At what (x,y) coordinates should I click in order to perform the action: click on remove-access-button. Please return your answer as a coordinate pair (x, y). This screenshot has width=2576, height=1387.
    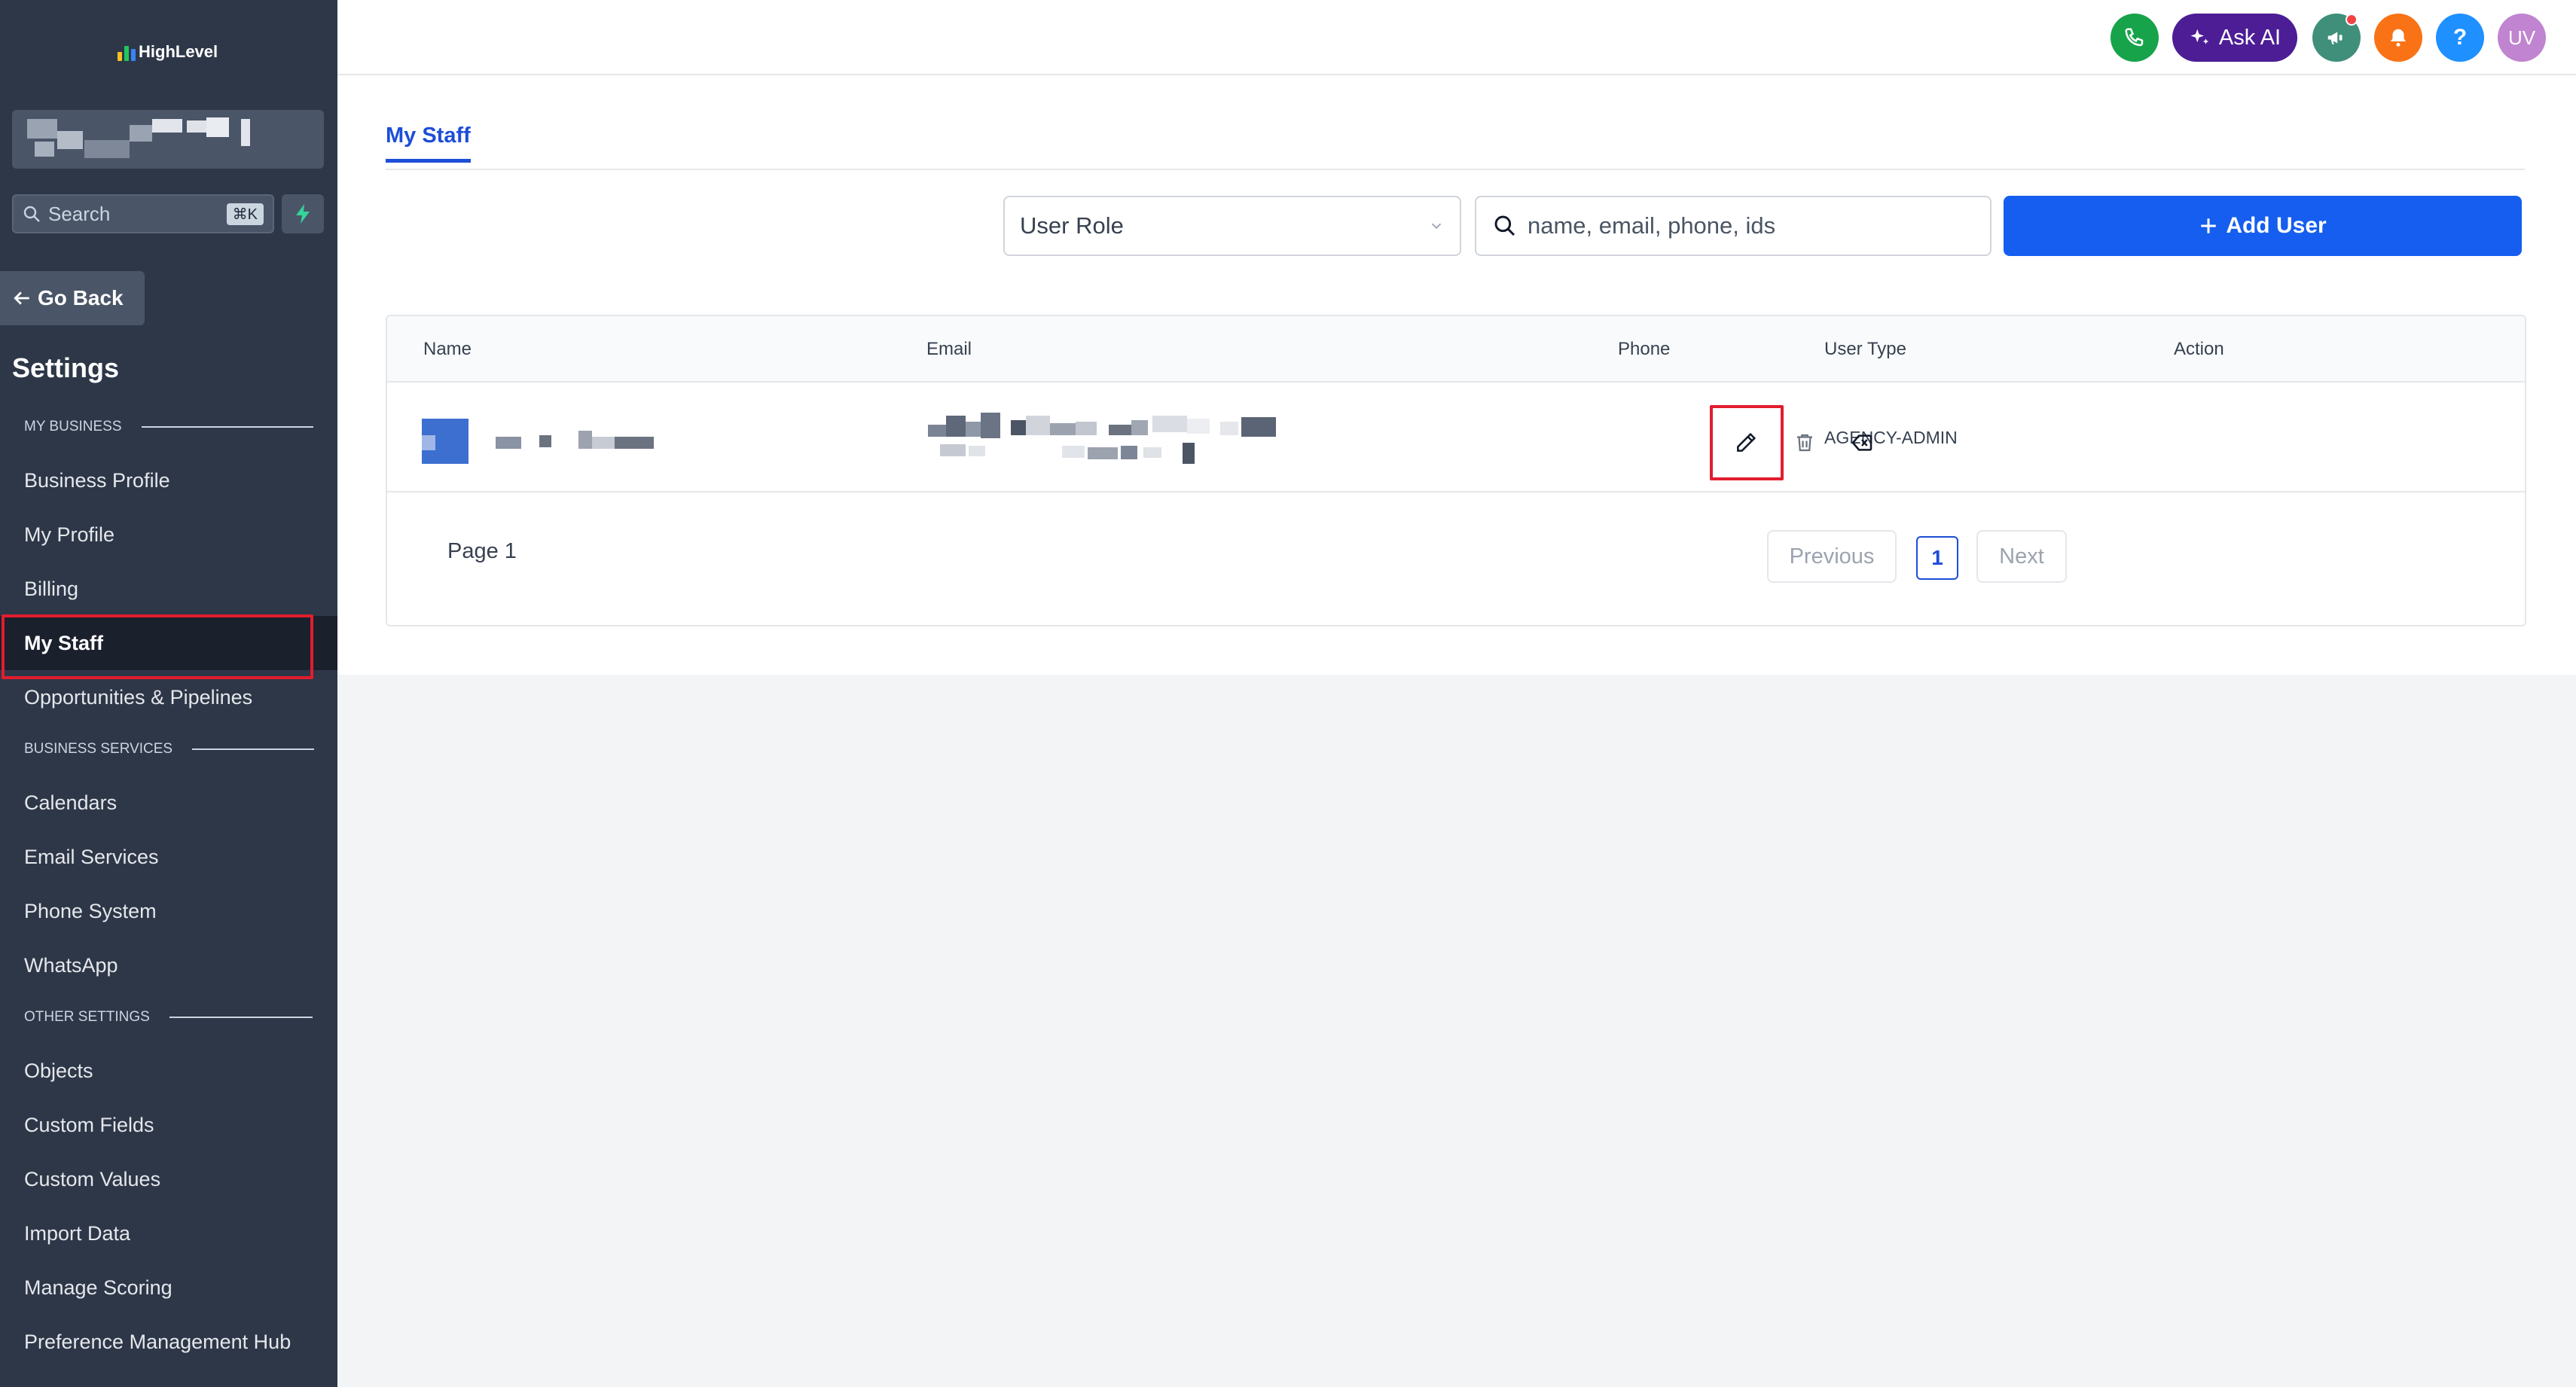
    Looking at the image, I should click on (1862, 443).